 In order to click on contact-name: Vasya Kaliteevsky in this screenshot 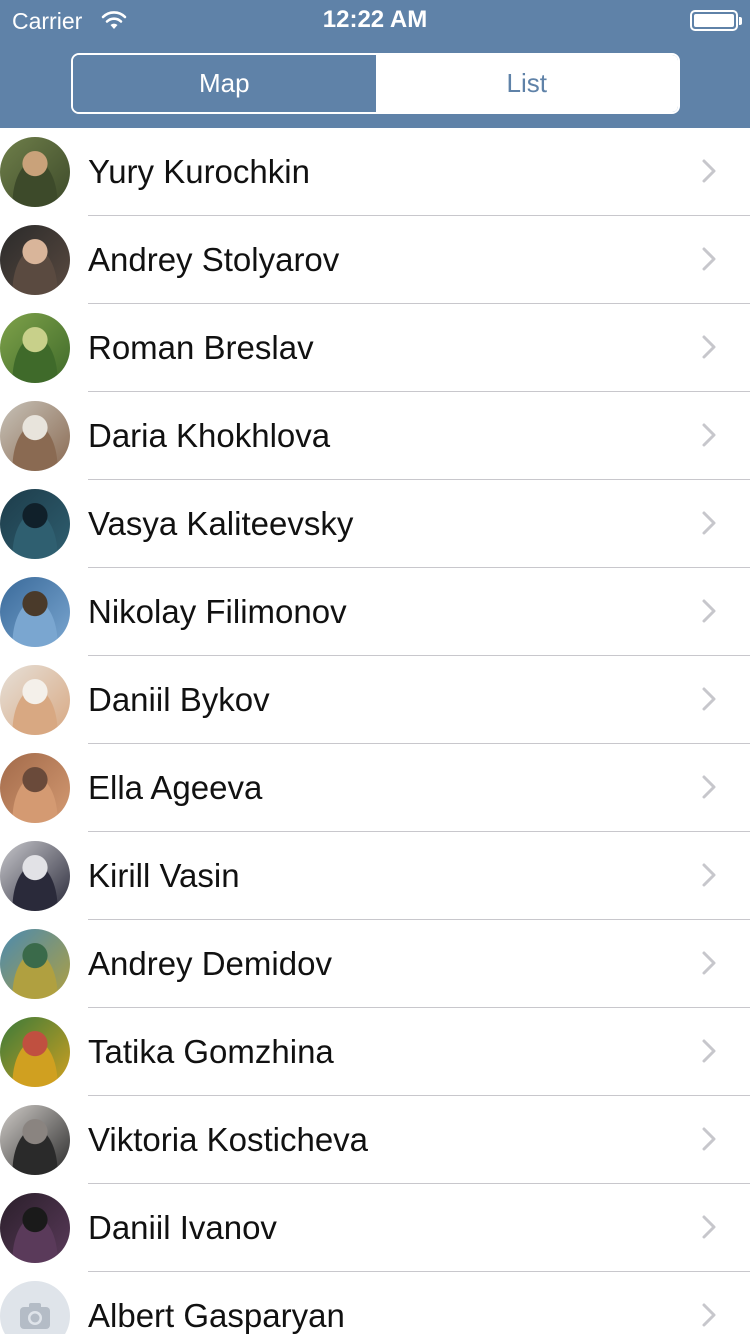, I will do `click(221, 523)`.